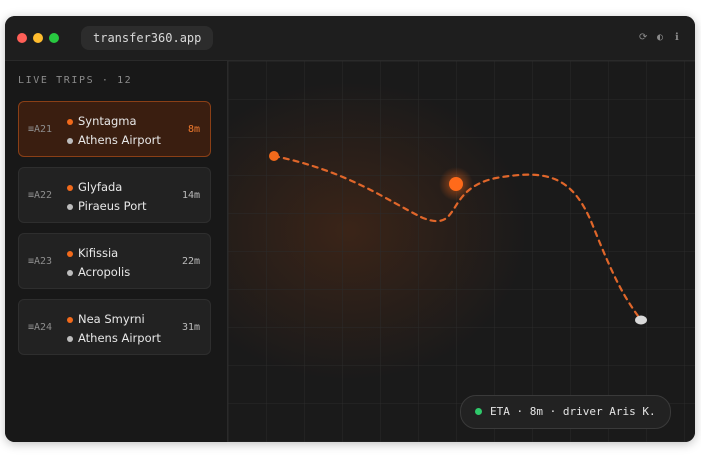 This screenshot has width=701, height=460. What do you see at coordinates (111, 319) in the screenshot?
I see `trip-origin: Nea Smyrni` at bounding box center [111, 319].